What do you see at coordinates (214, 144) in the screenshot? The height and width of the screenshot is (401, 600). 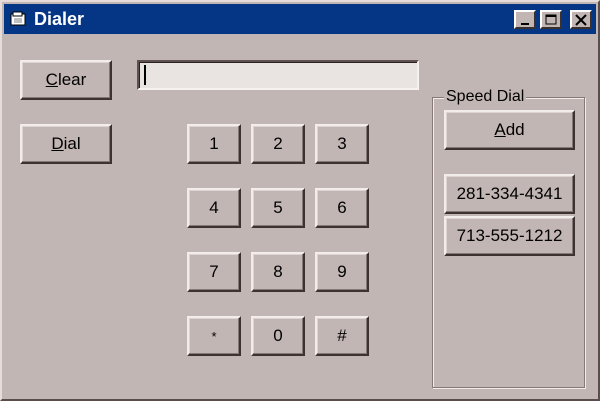 I see `keypad-1: 1` at bounding box center [214, 144].